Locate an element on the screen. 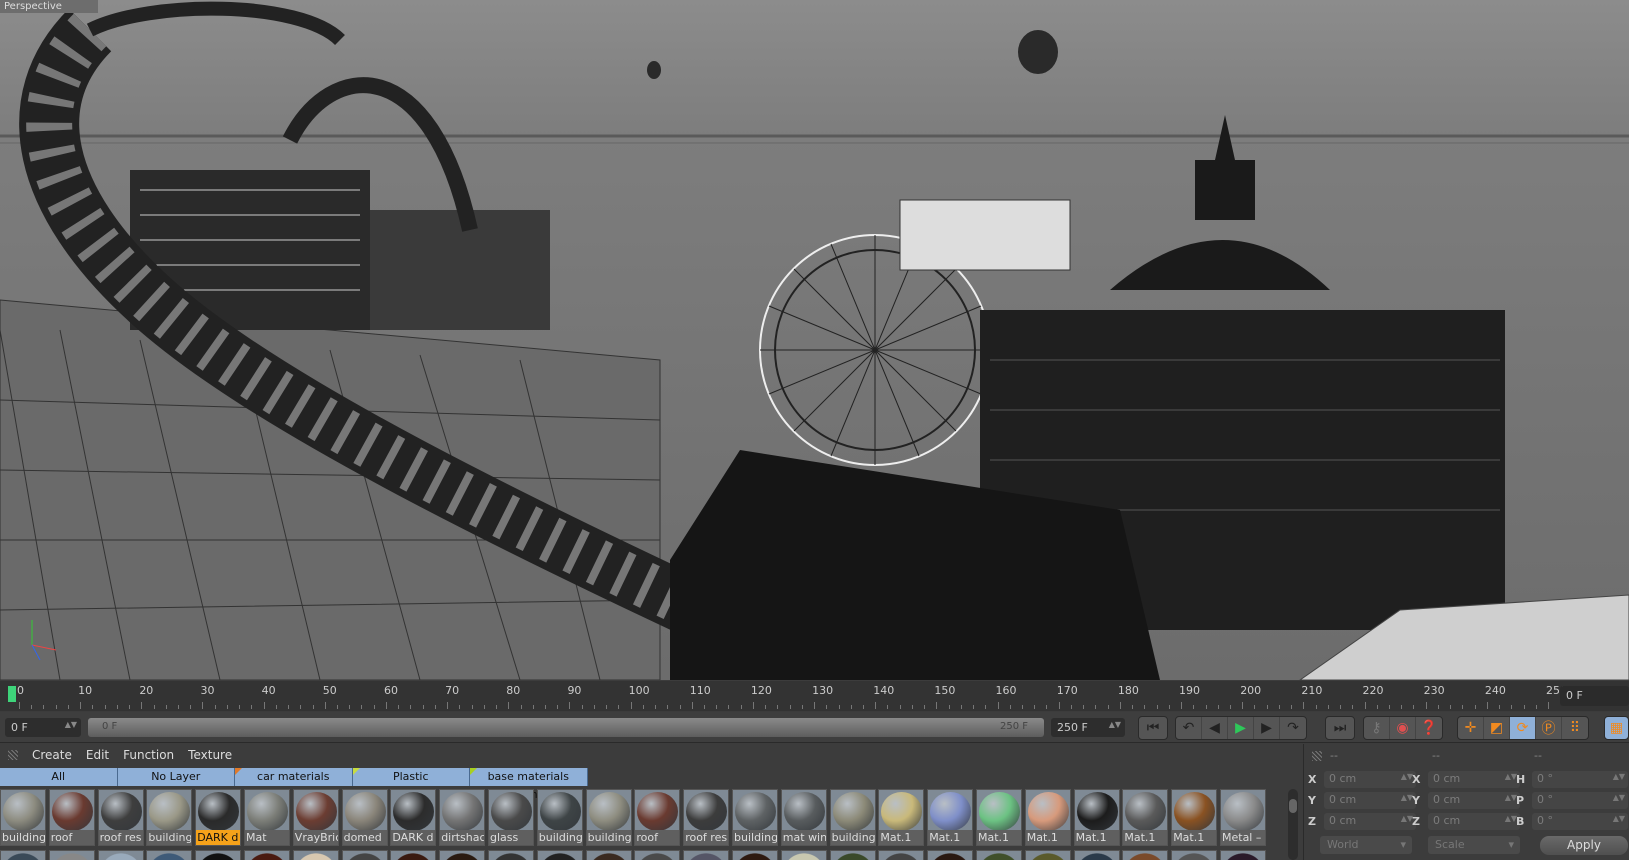  menu-create: Create is located at coordinates (52, 755).